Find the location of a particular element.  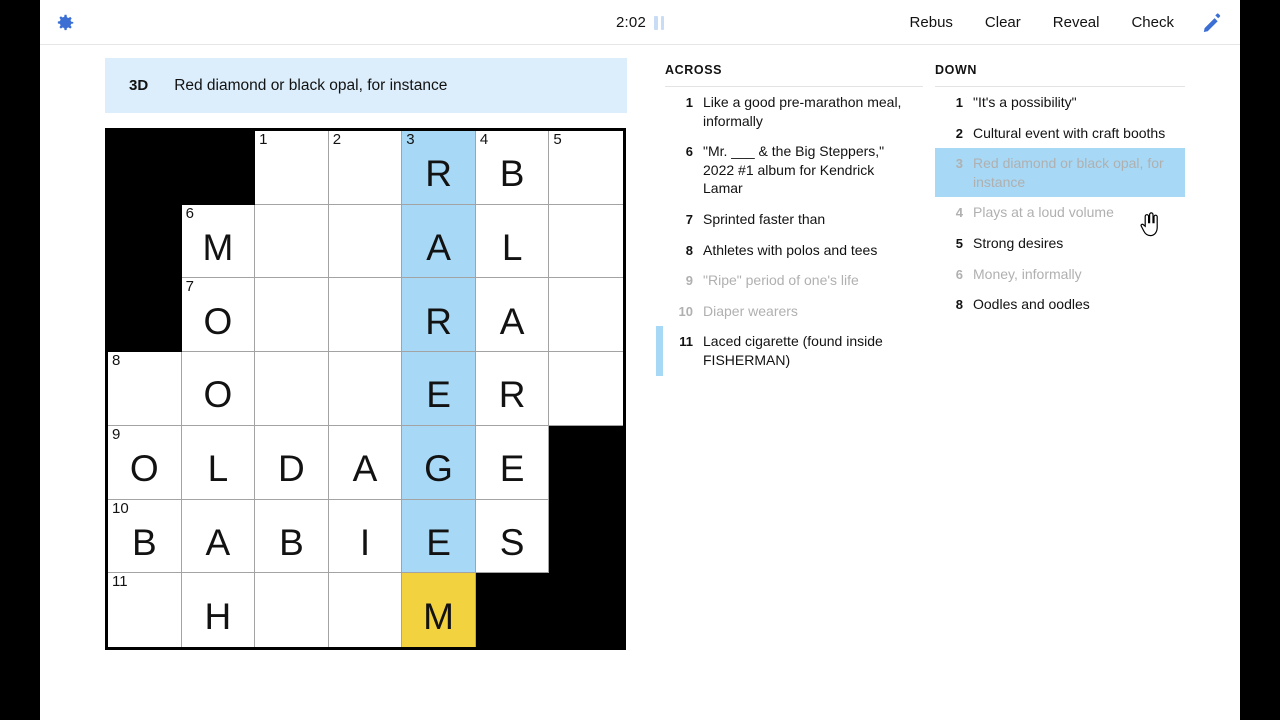

clue-text: Oodles and oodles is located at coordinates (1031, 304).